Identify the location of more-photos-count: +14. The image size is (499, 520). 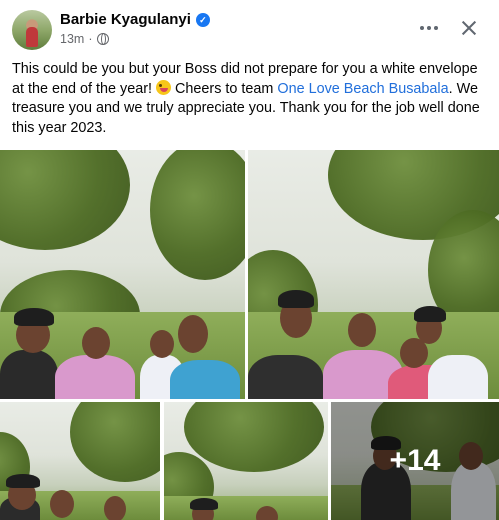
(415, 460).